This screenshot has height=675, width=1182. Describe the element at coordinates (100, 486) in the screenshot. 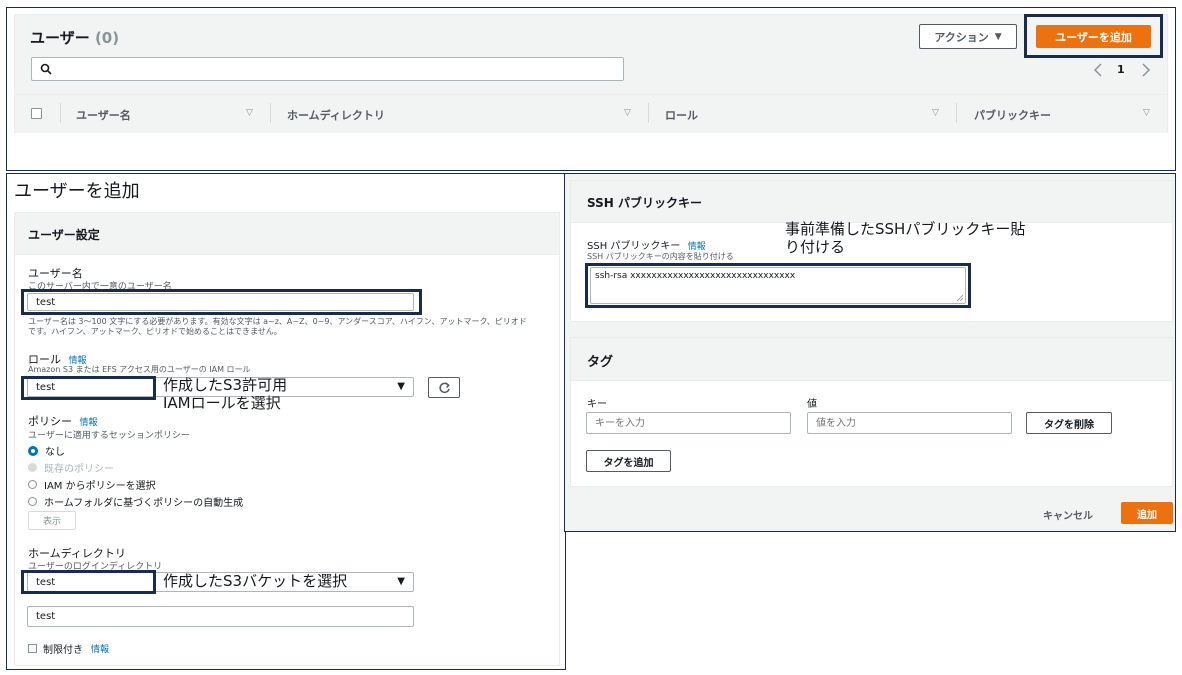

I see `policy-option-label: IAM からポリシーを選択` at that location.